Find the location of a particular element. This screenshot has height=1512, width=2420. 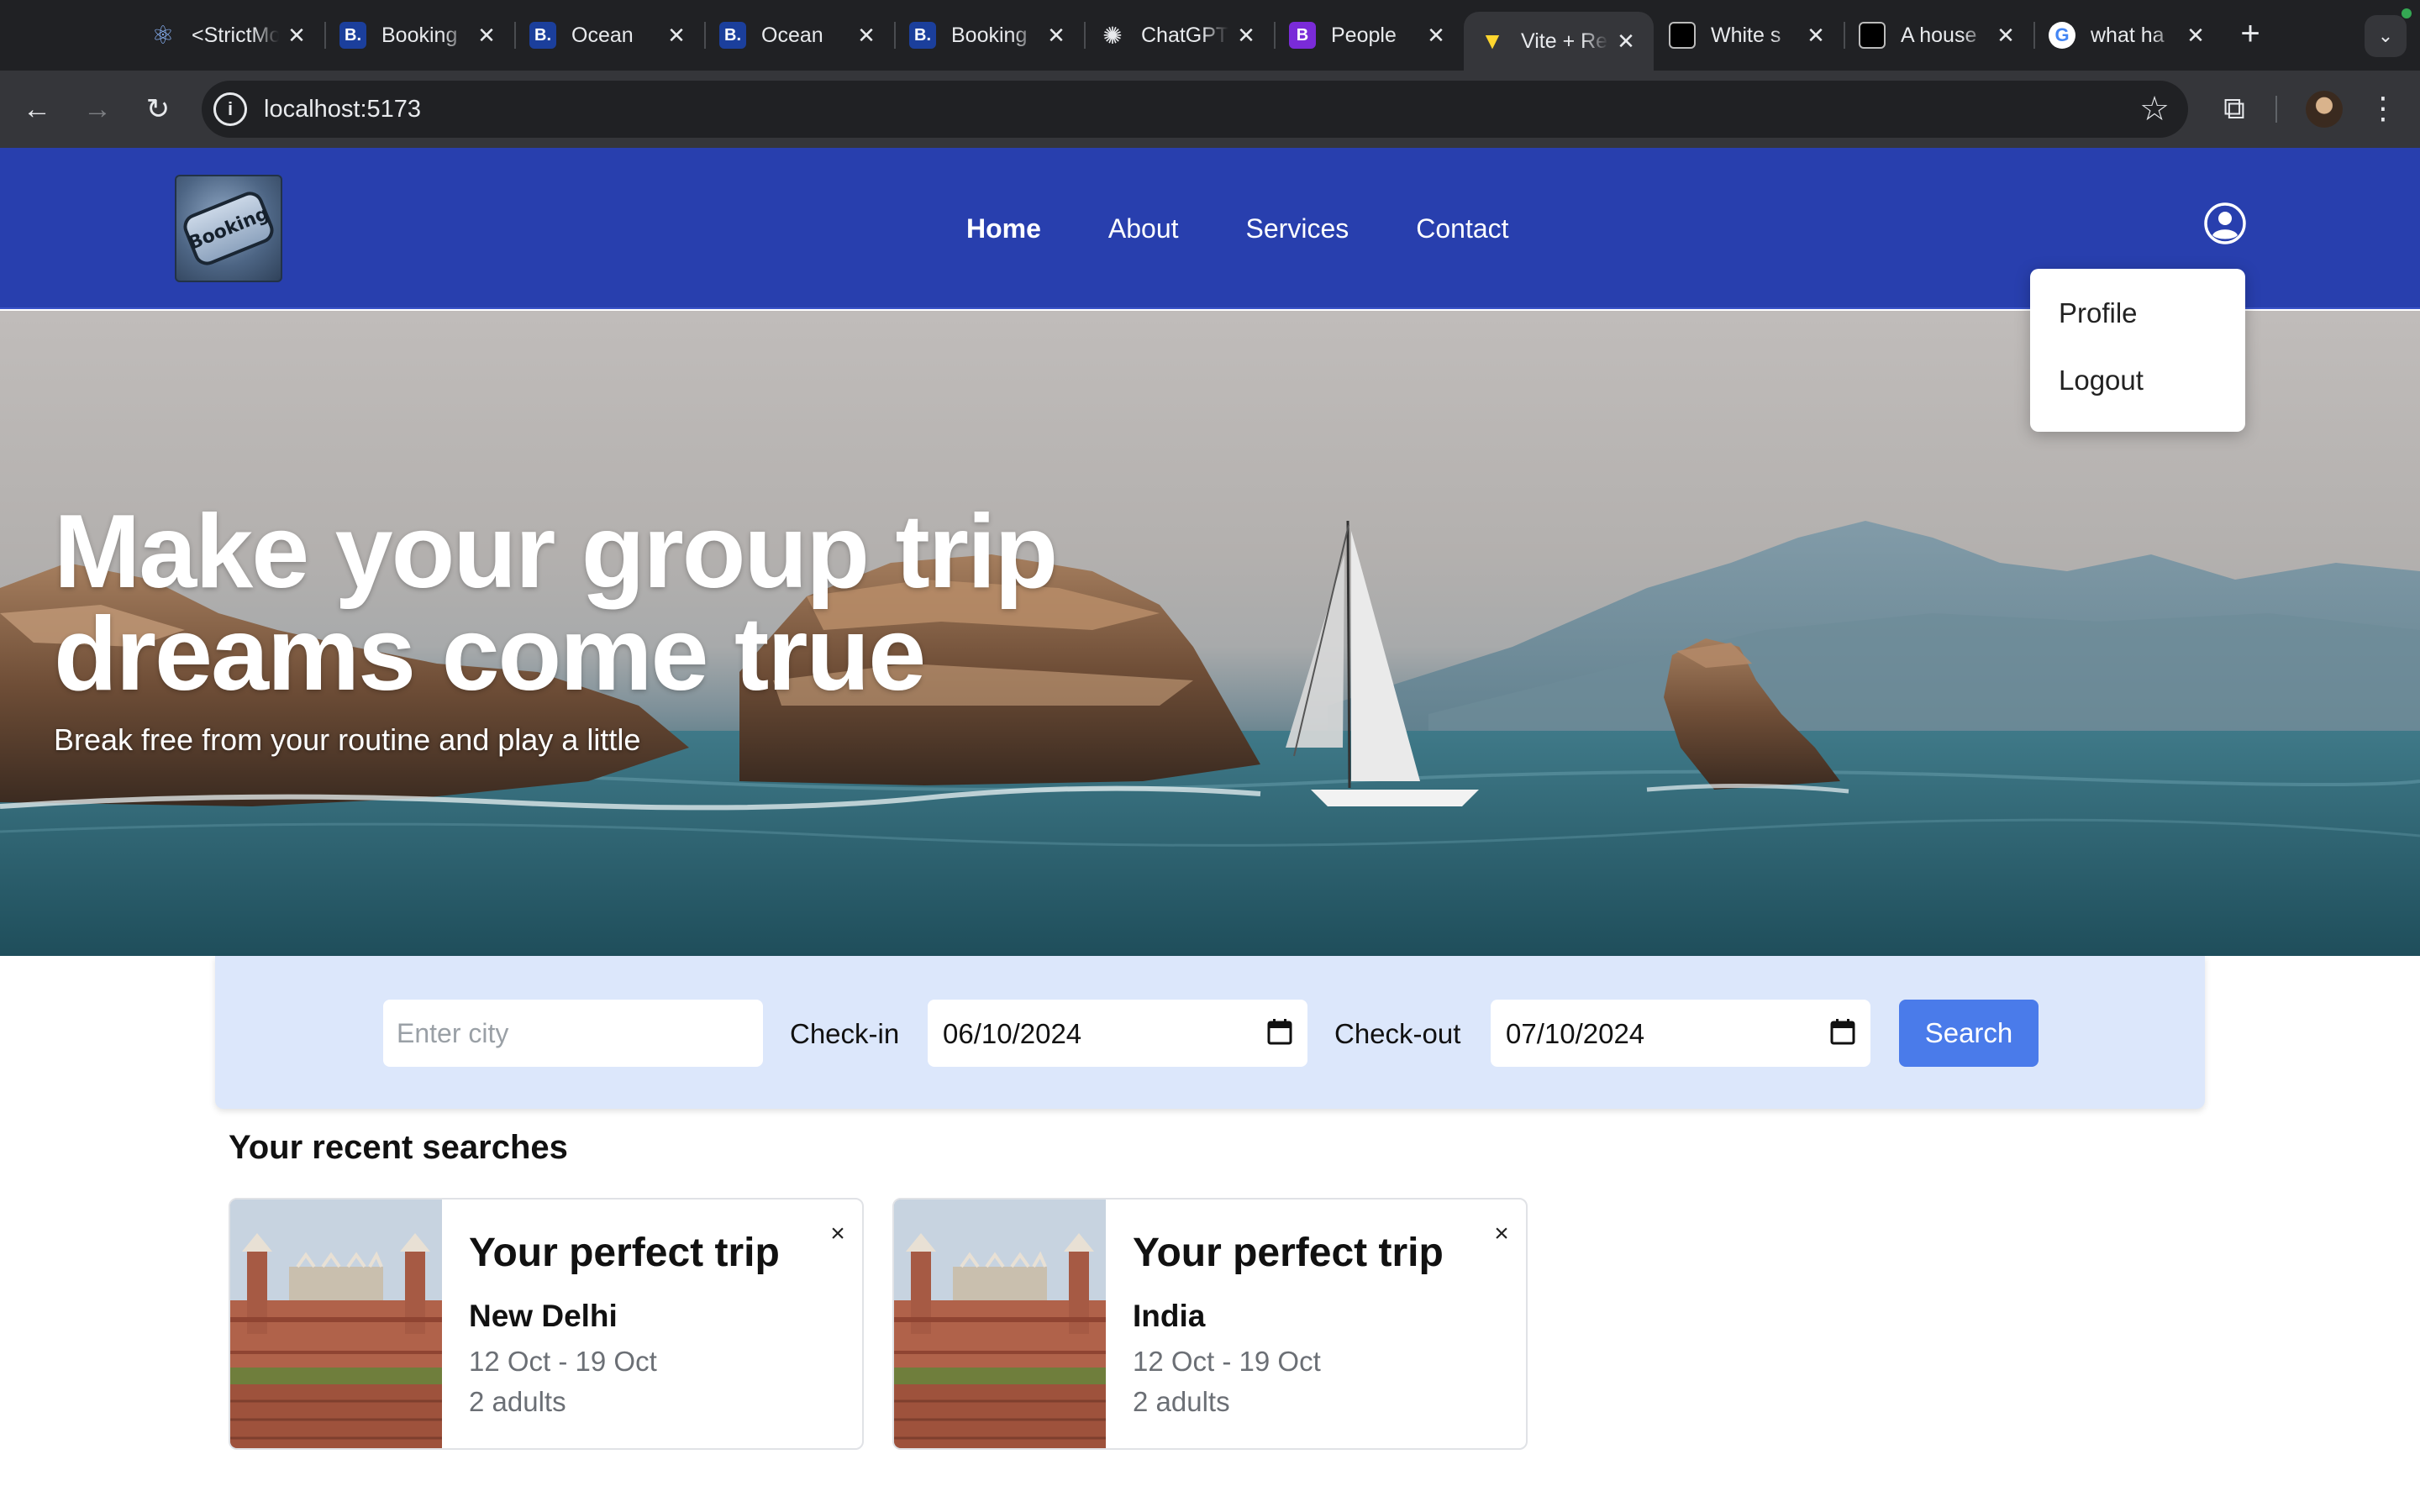

logo-wordmark: Booking is located at coordinates (228, 228).